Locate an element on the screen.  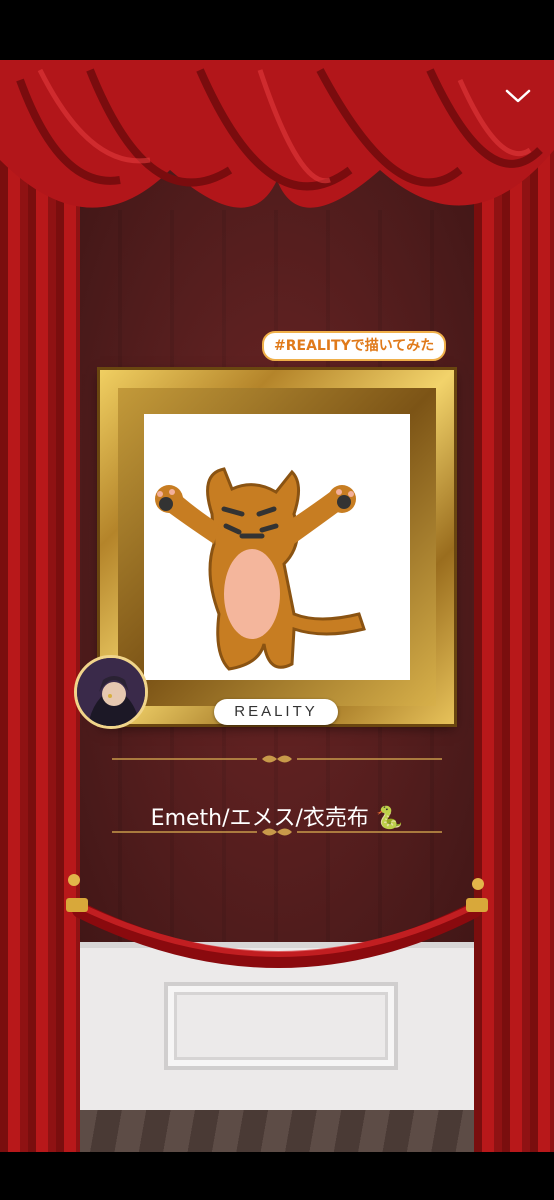
reality-brand-label: REALITY is located at coordinates (276, 712).